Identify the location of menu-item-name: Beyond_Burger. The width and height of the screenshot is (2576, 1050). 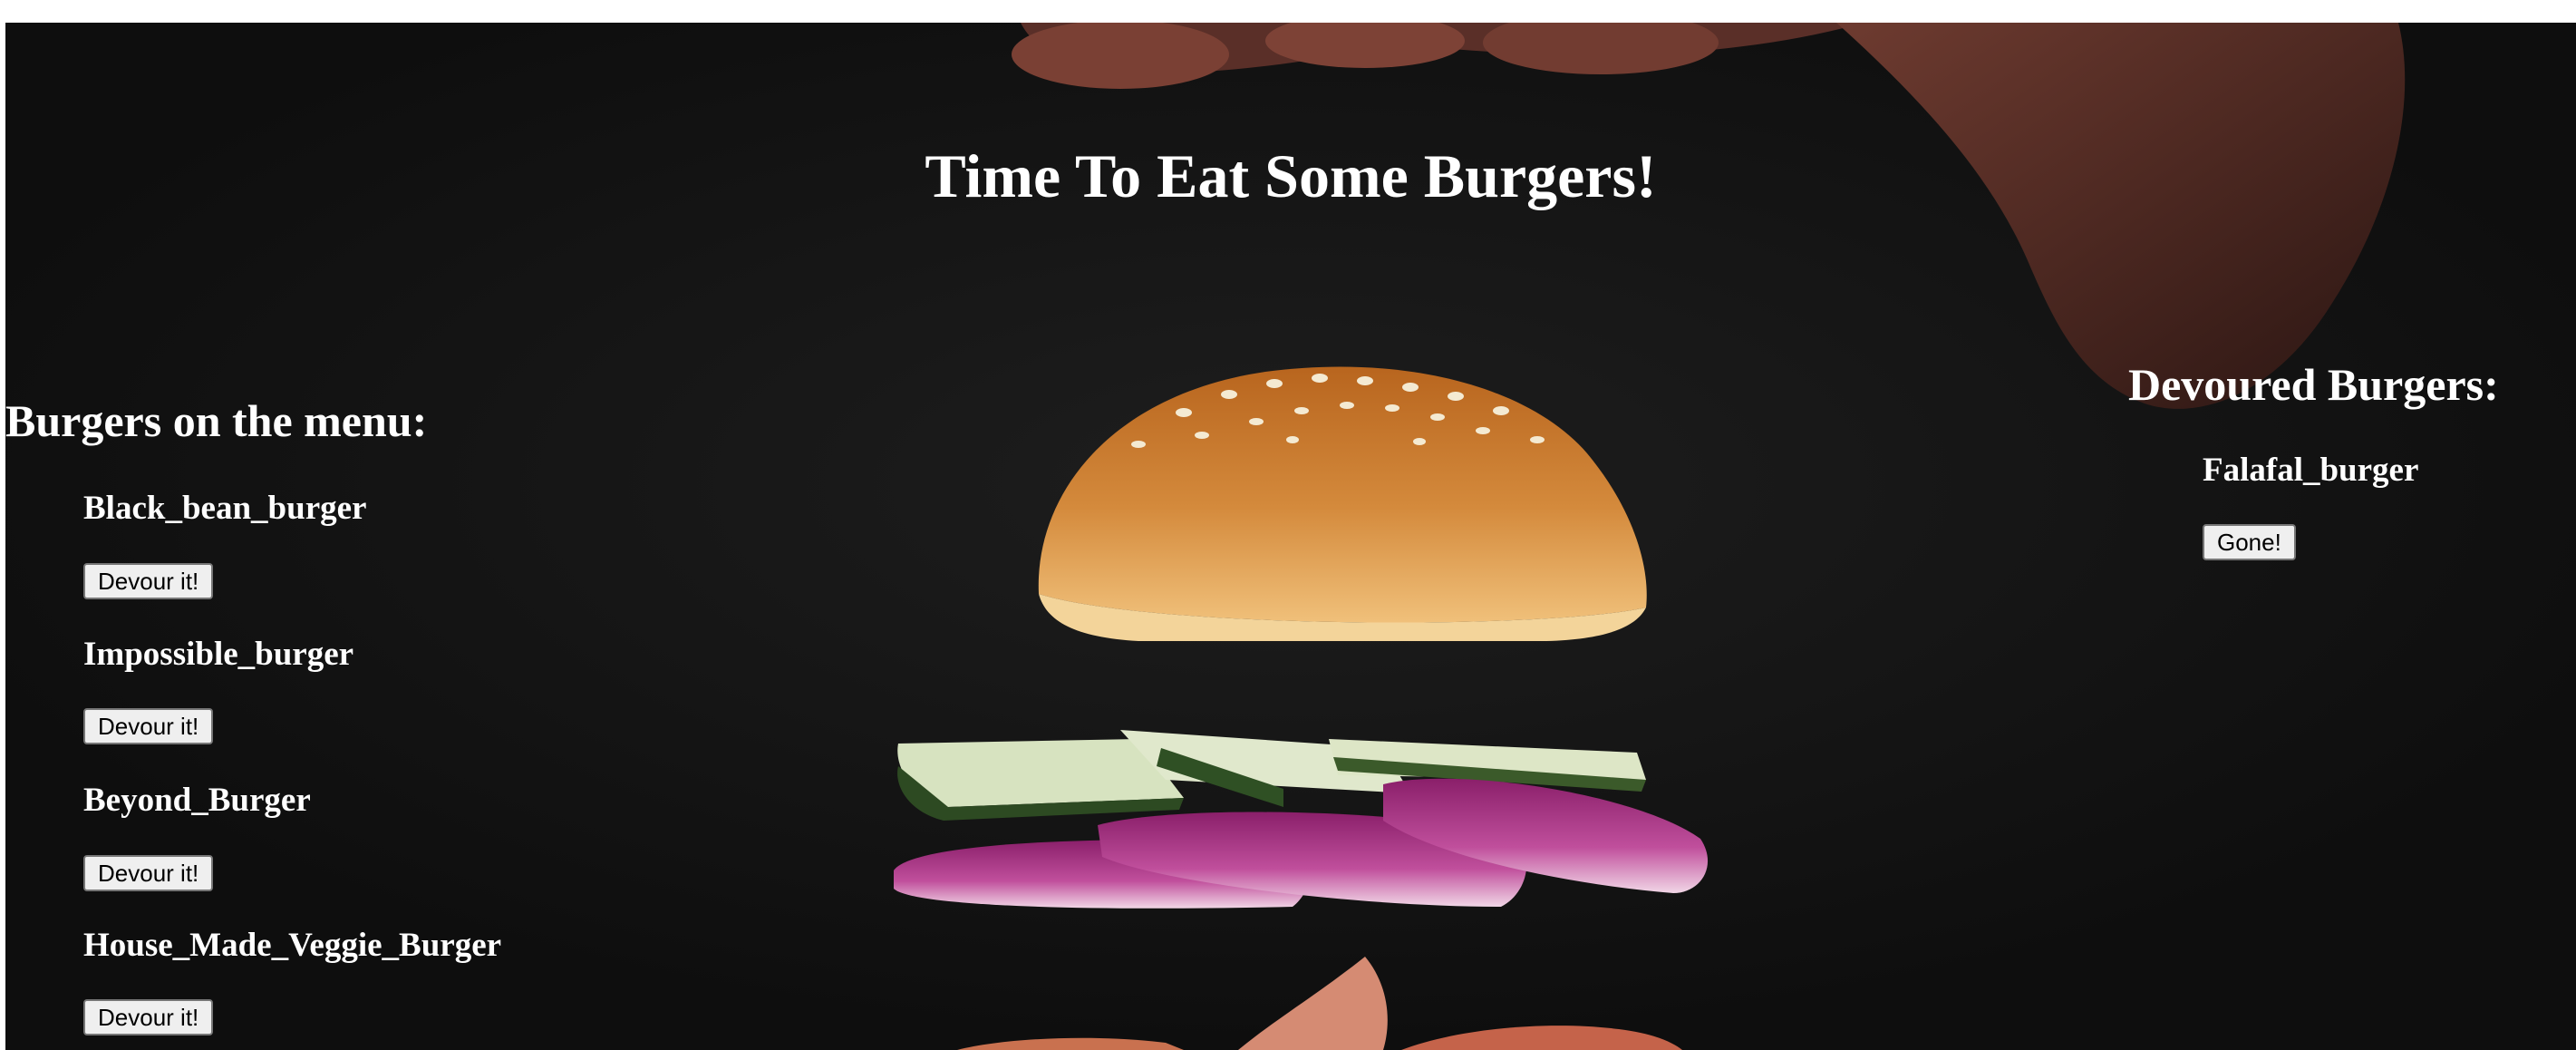
(197, 800).